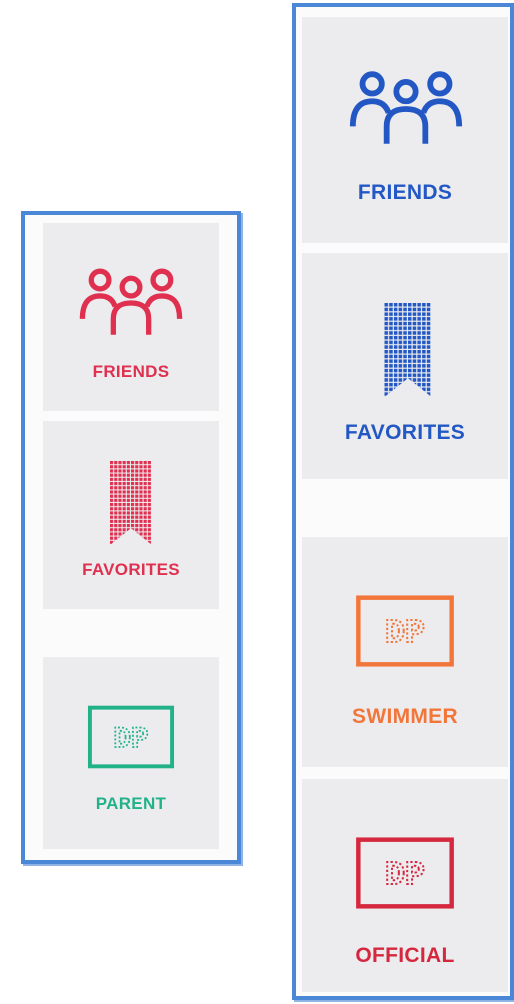  I want to click on nav-item-official: DP OFFICIAL, so click(405, 885).